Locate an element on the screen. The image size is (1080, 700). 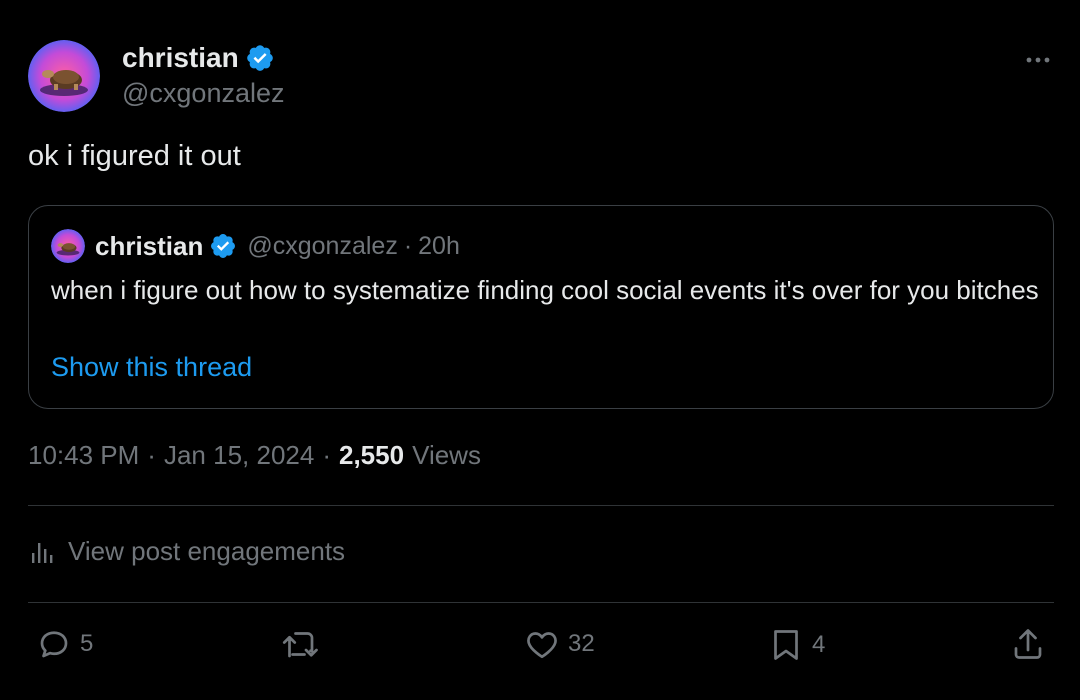
like-count: 32 is located at coordinates (581, 643).